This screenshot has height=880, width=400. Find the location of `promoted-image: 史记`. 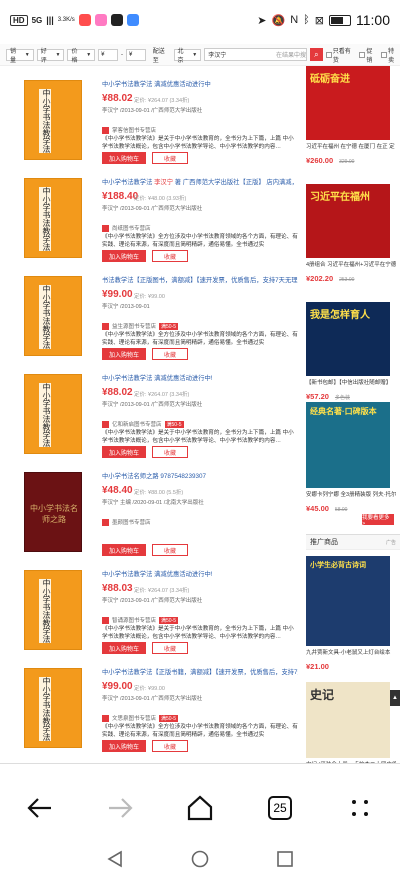

promoted-image: 史记 is located at coordinates (348, 720).